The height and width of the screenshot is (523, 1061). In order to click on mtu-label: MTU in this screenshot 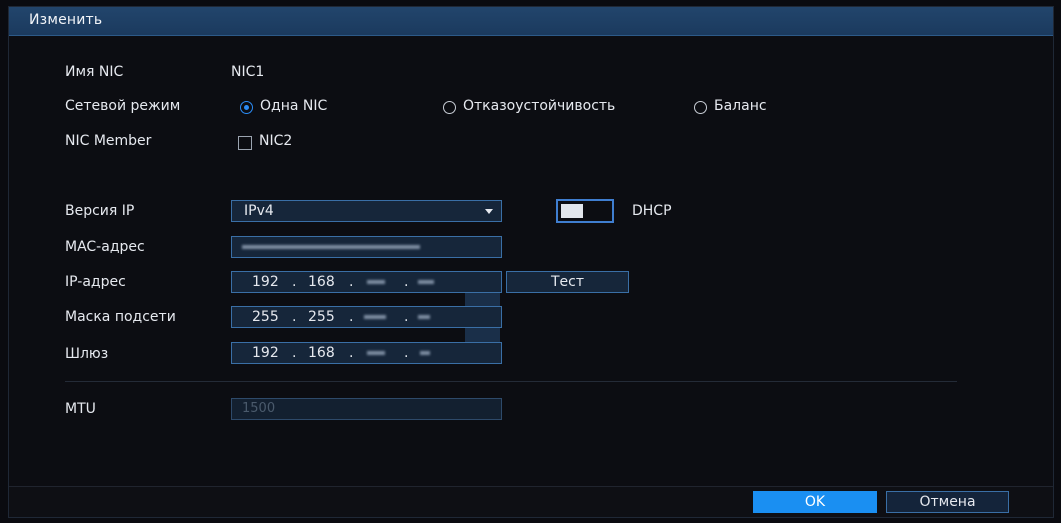, I will do `click(80, 409)`.